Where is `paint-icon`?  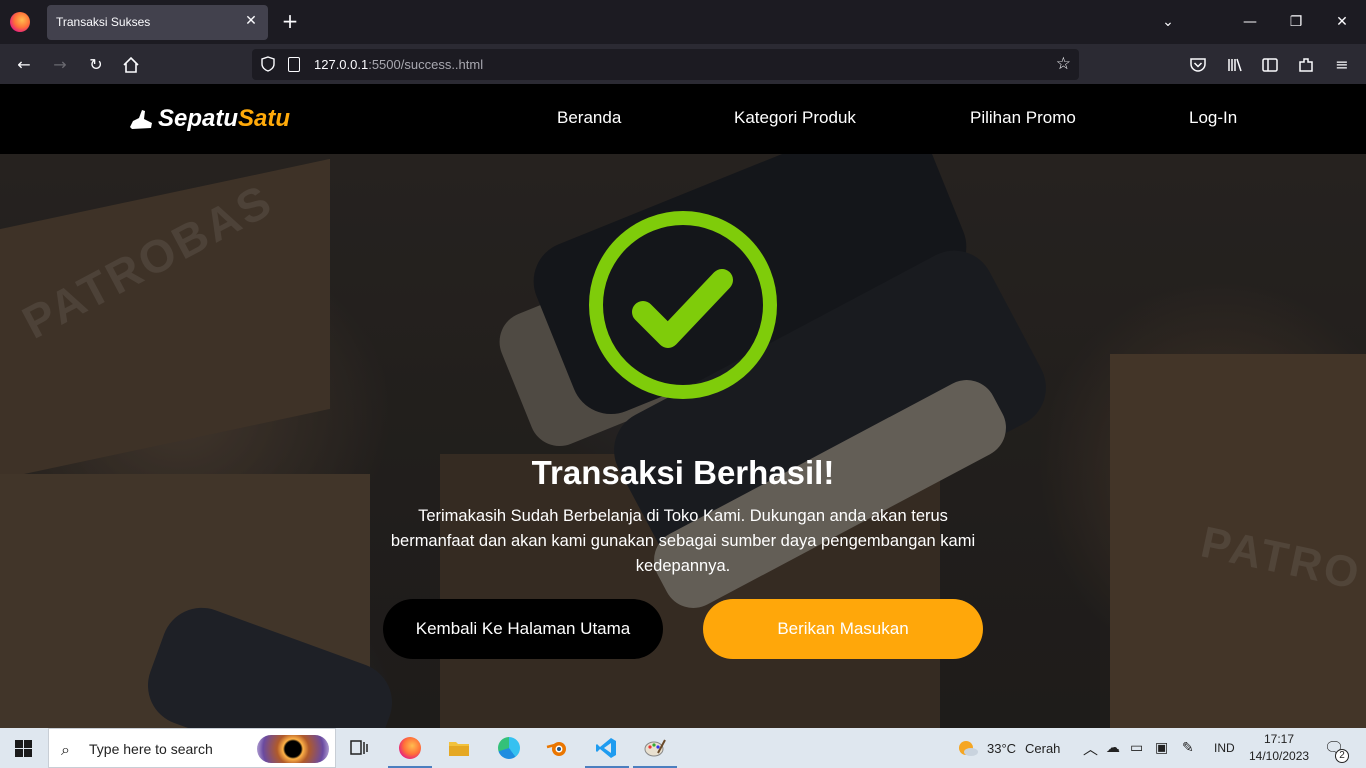 paint-icon is located at coordinates (655, 748).